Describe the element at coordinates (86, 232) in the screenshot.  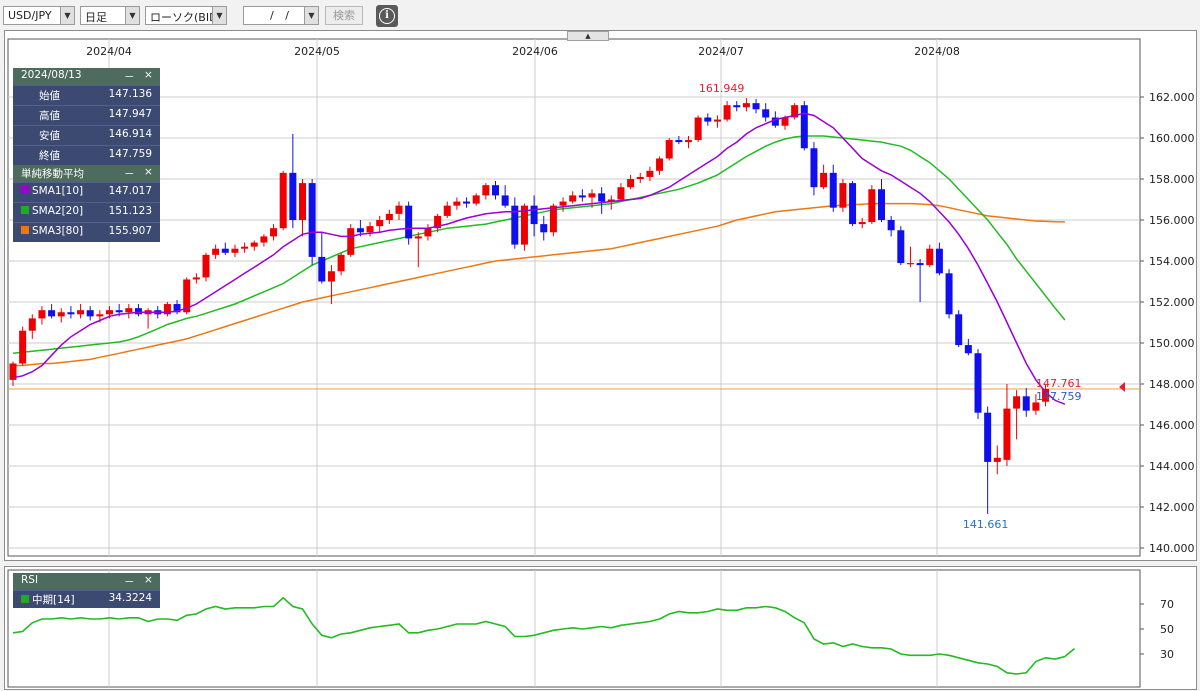
I see `sma-row-3: SMA3[80] 155.907` at that location.